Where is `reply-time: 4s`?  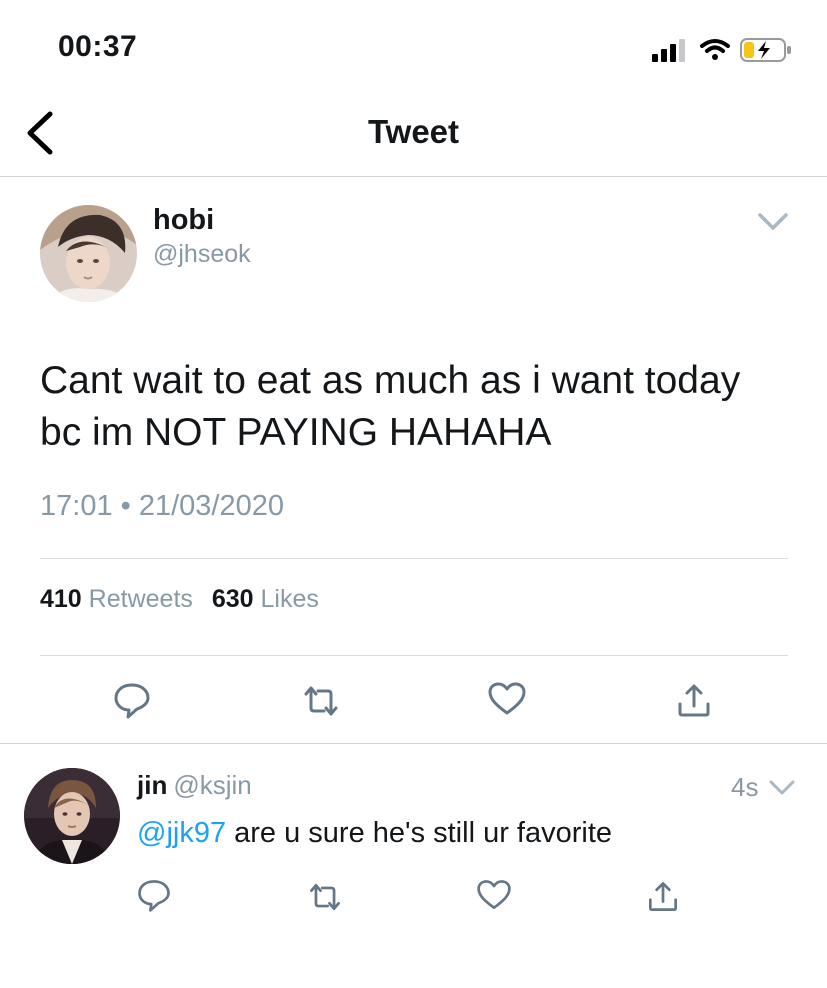
reply-time: 4s is located at coordinates (745, 787).